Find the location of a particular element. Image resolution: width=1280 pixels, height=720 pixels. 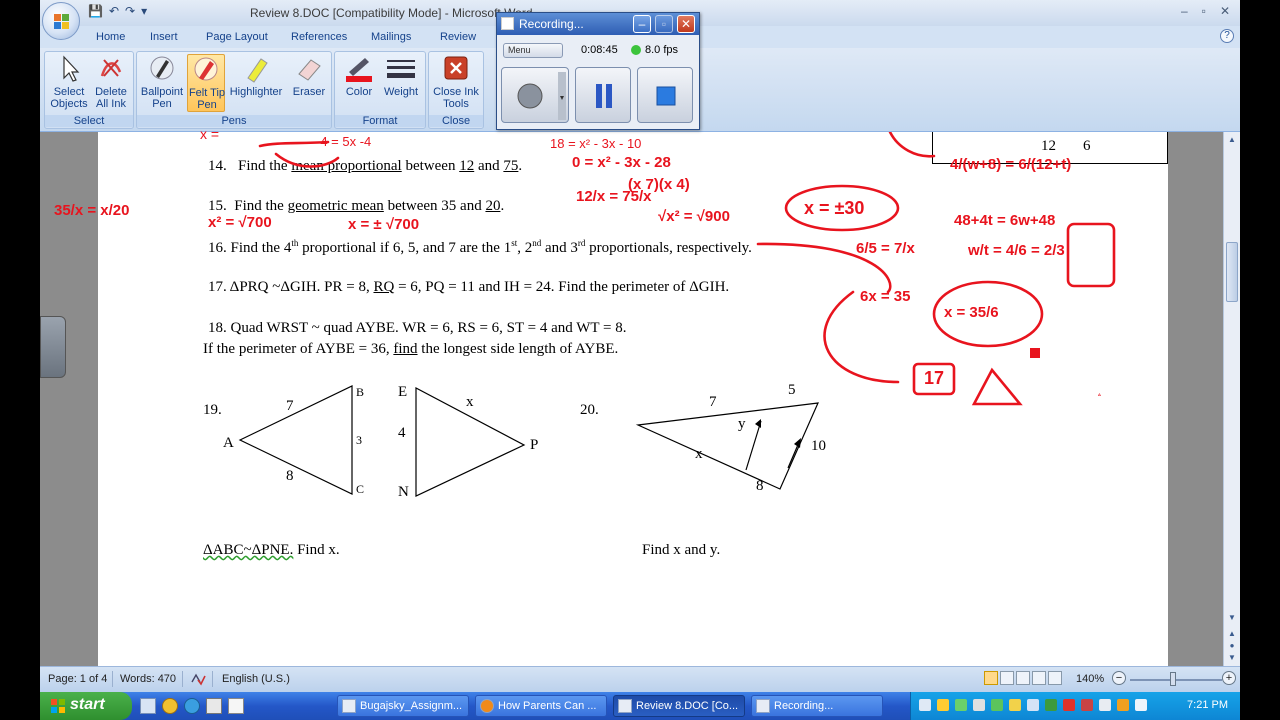

weight-button: Weight is located at coordinates (401, 76).